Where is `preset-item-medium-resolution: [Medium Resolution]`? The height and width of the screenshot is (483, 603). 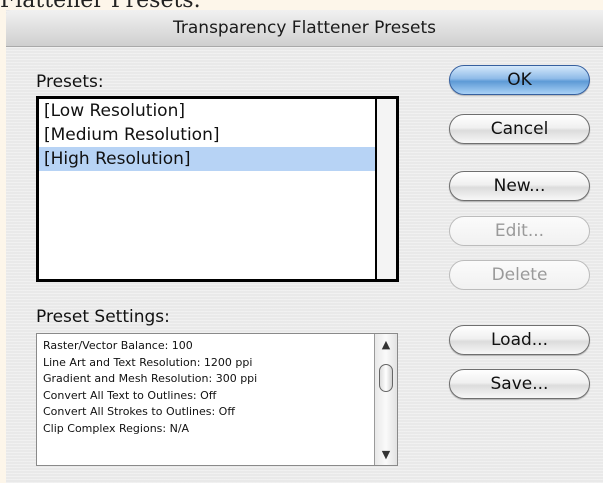 preset-item-medium-resolution: [Medium Resolution] is located at coordinates (207, 135).